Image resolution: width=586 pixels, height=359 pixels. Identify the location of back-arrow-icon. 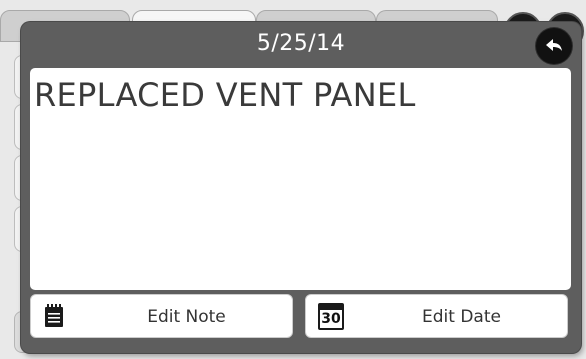
(554, 45).